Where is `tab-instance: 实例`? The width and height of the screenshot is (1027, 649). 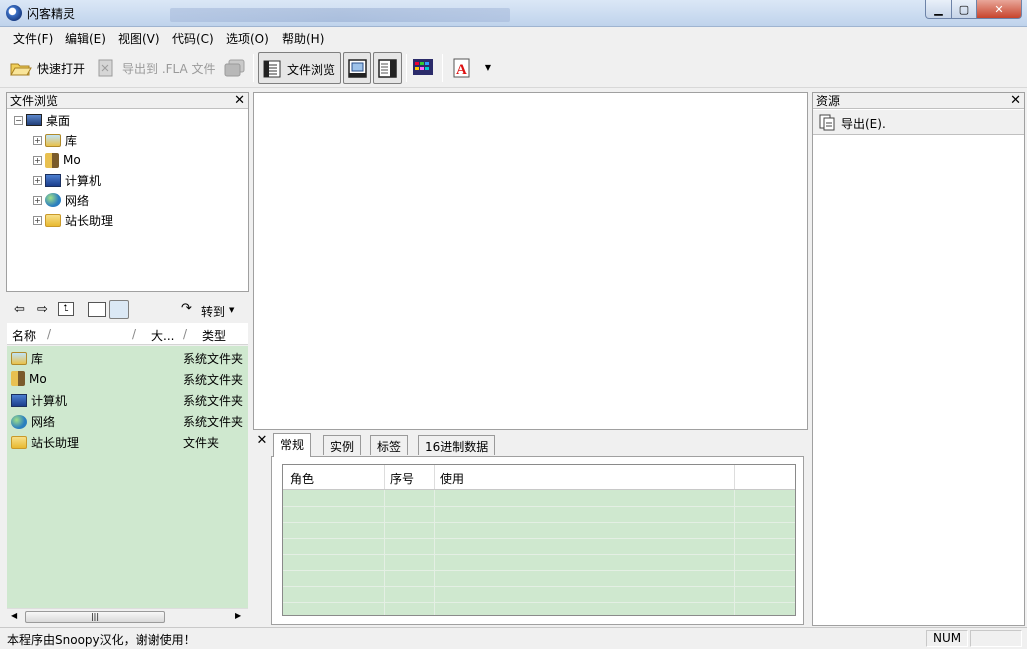 tab-instance: 实例 is located at coordinates (342, 445).